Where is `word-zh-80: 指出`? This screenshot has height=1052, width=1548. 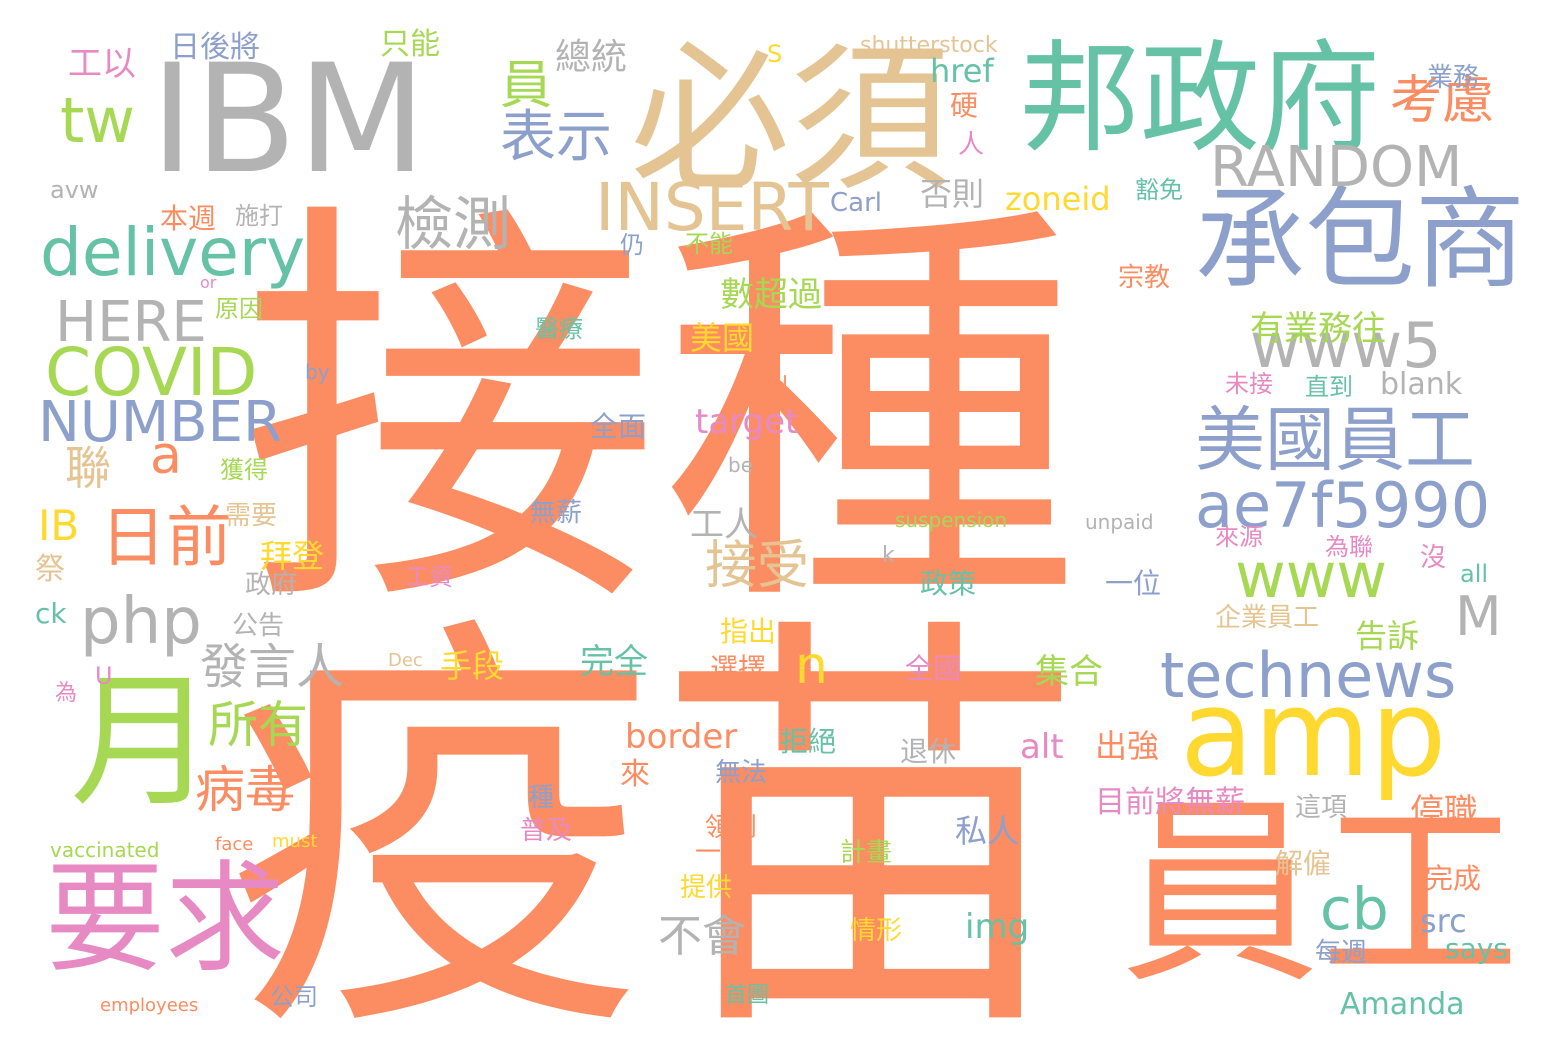
word-zh-80: 指出 is located at coordinates (748, 631).